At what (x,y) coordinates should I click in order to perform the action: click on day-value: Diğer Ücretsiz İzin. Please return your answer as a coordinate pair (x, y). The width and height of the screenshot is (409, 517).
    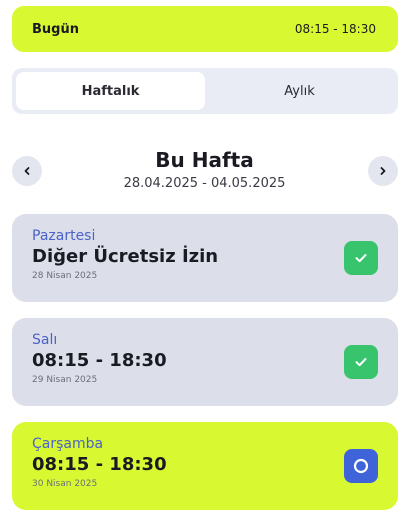
    Looking at the image, I should click on (125, 256).